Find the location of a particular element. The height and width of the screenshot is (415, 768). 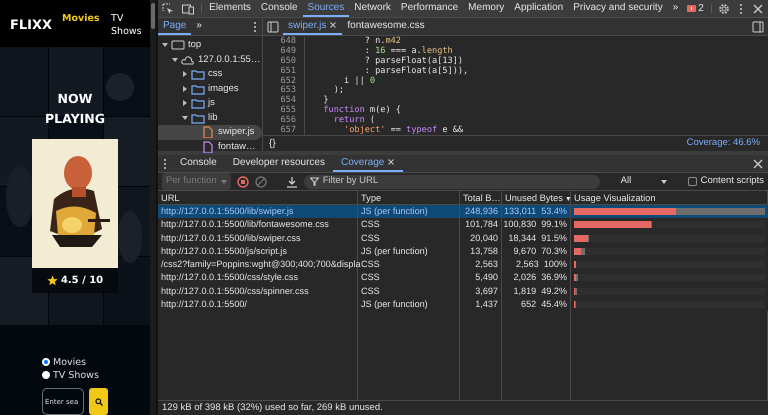

download-icon is located at coordinates (292, 182).